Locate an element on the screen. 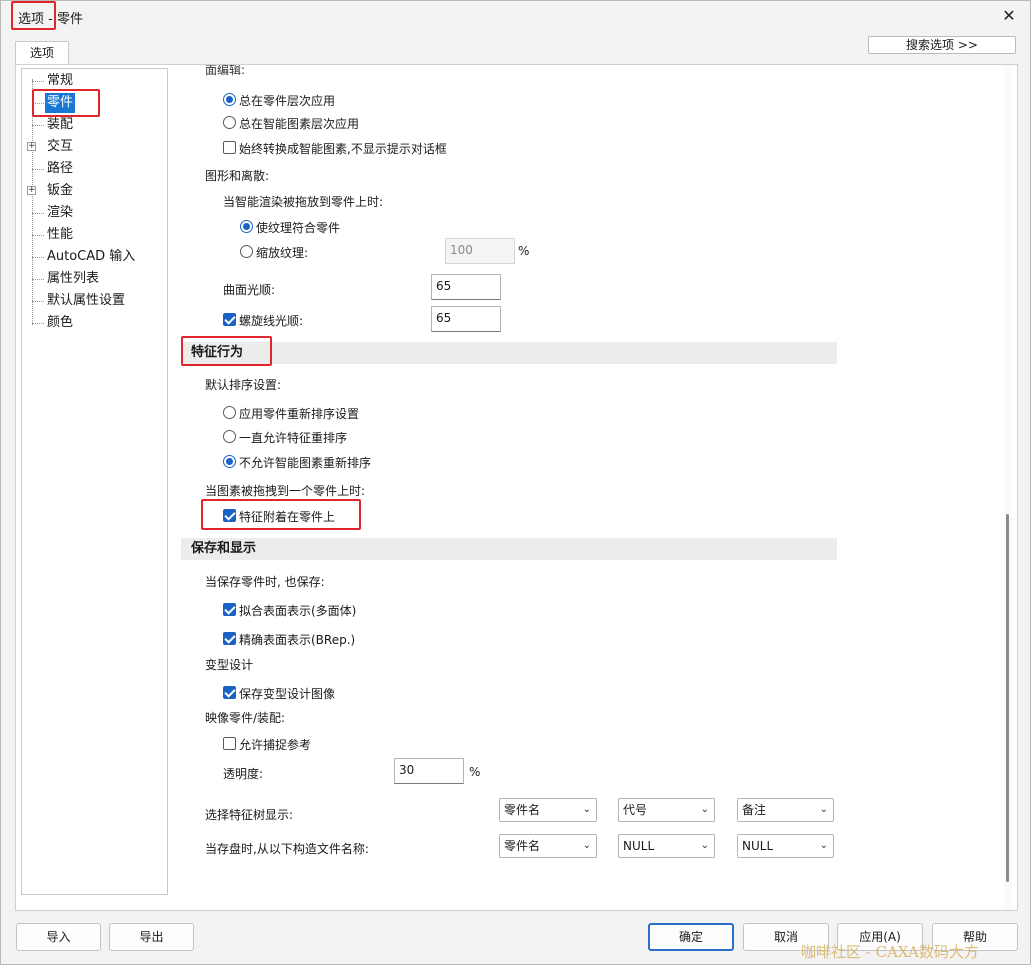 The height and width of the screenshot is (965, 1031). transparency-unit: % is located at coordinates (475, 772).